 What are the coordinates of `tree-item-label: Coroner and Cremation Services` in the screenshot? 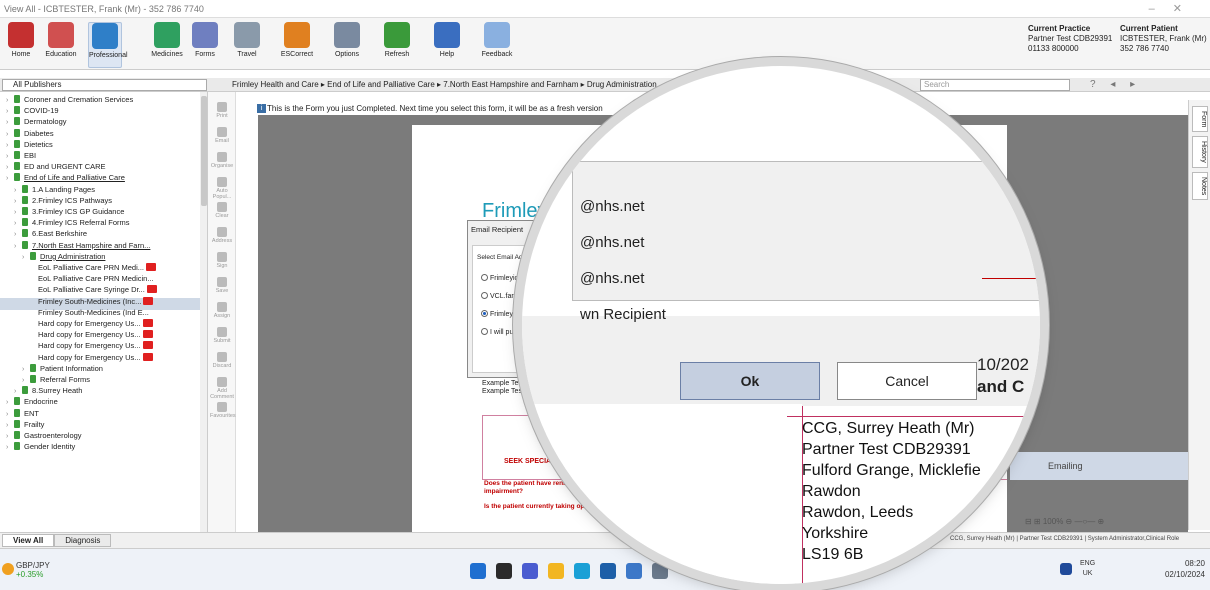 It's located at (79, 99).